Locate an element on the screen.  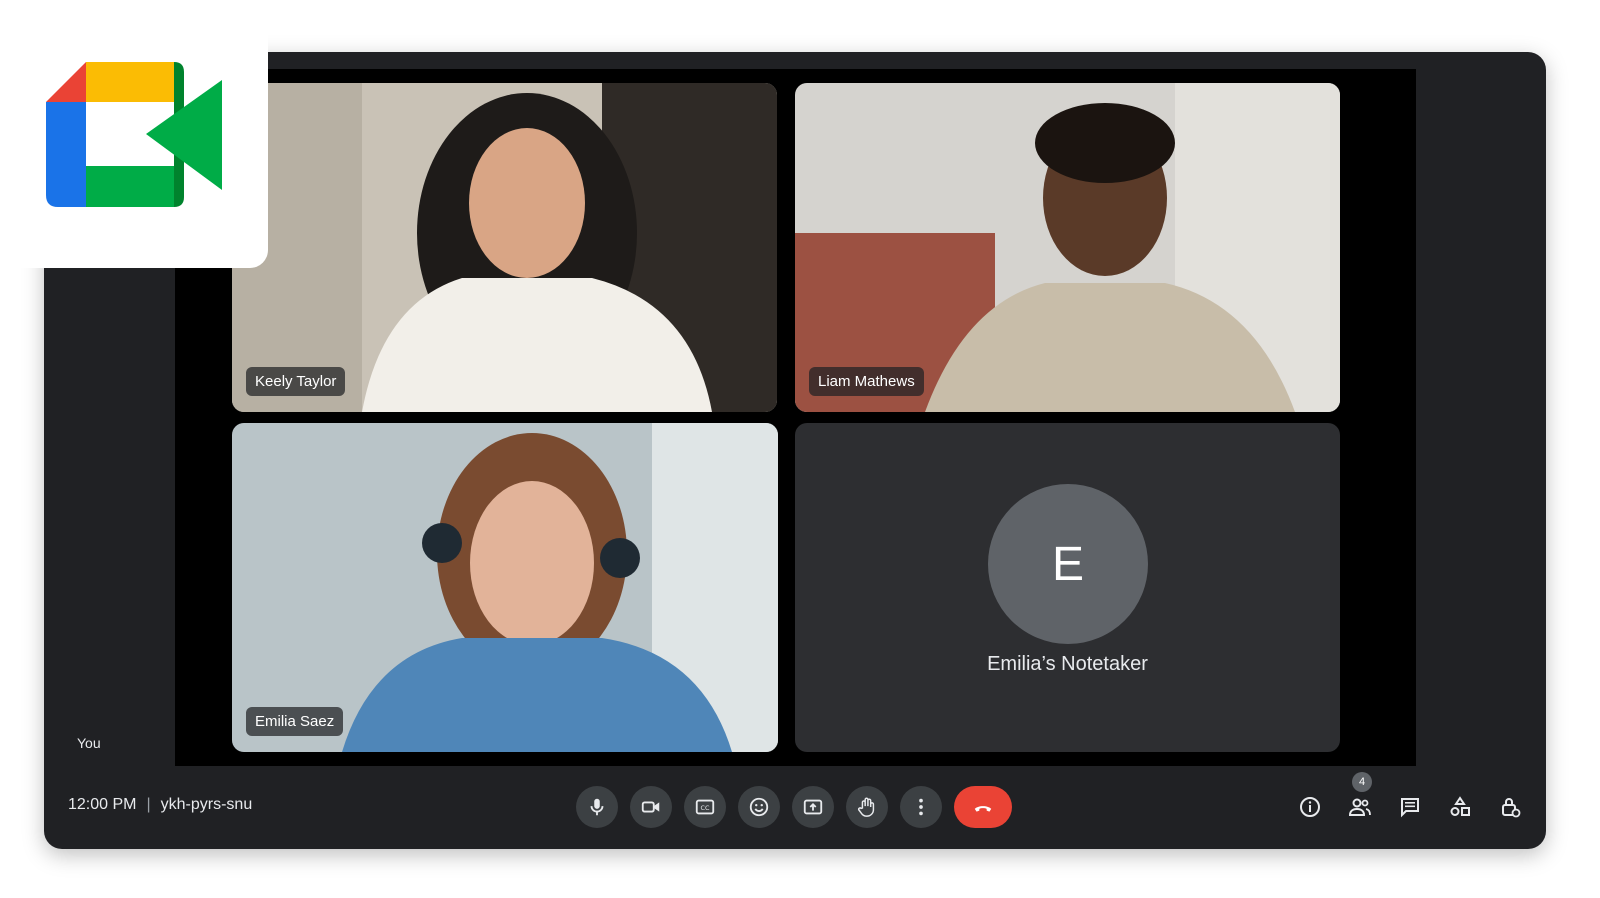
side-actions: 4 is located at coordinates (1410, 800).